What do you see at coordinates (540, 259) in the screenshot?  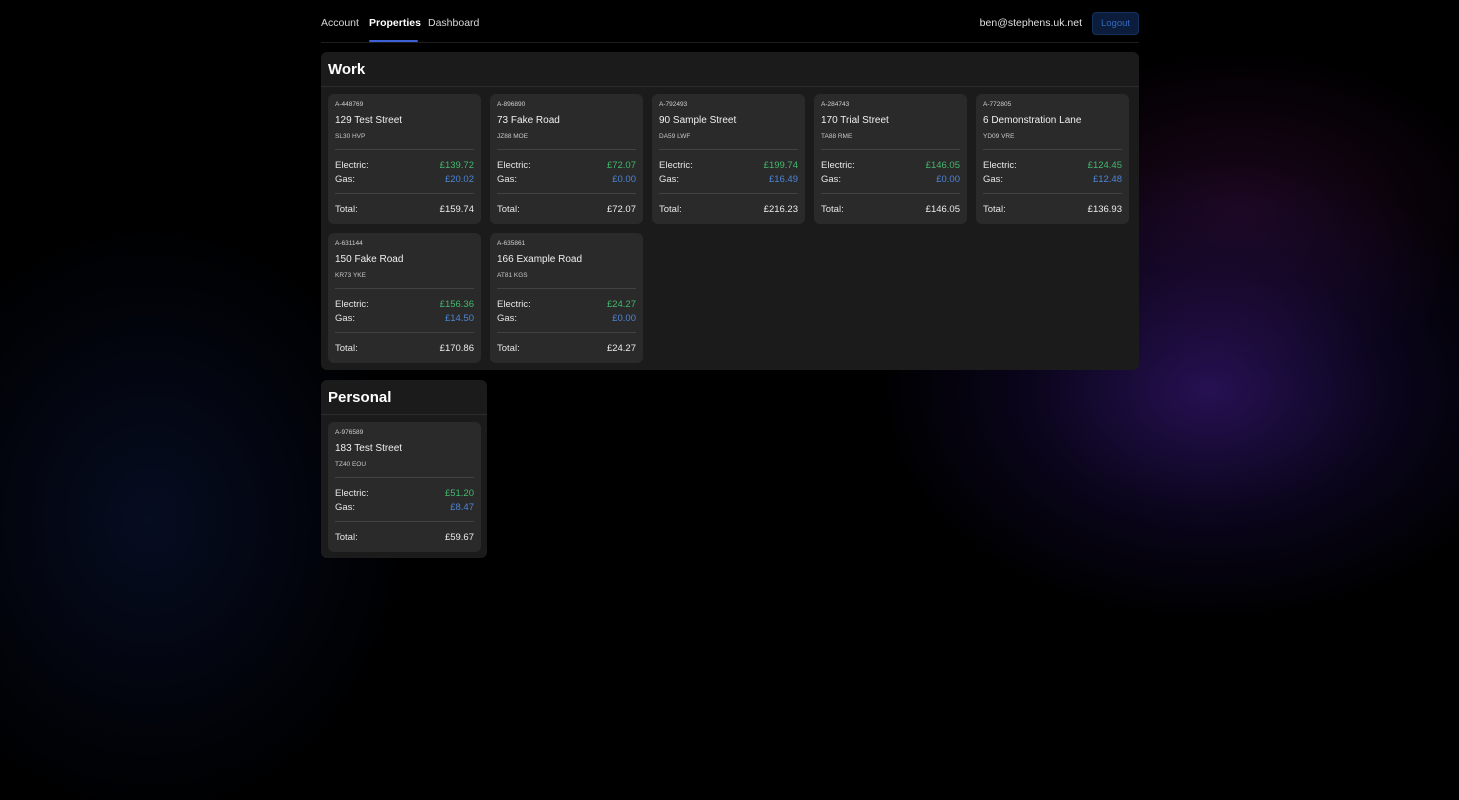 I see `property-address: 166 Example Road` at bounding box center [540, 259].